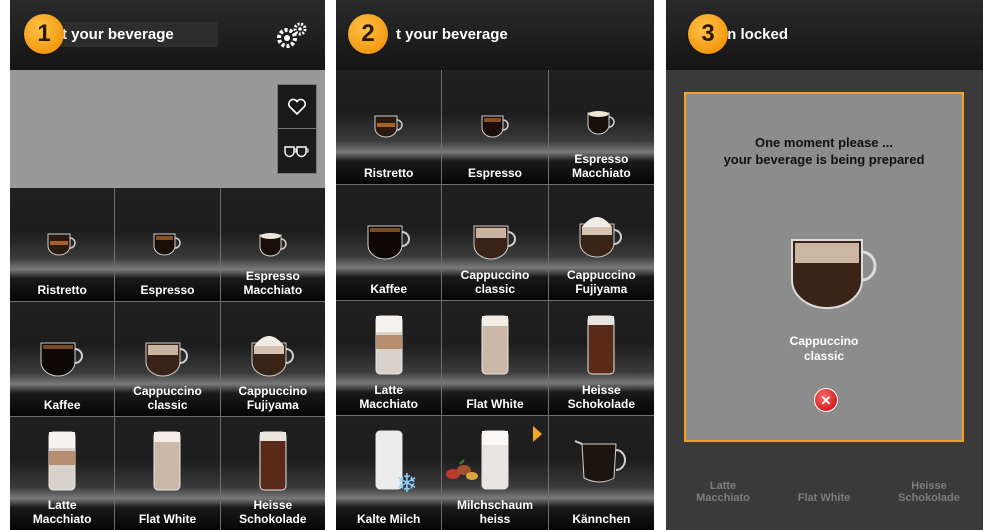 This screenshot has height=530, width=983. I want to click on close-icon: ✕, so click(826, 400).